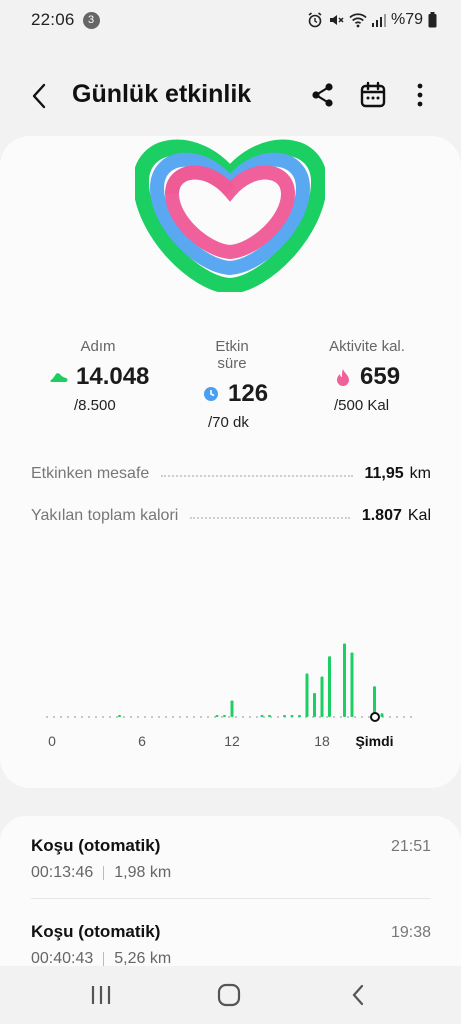 Image resolution: width=461 pixels, height=1024 pixels. What do you see at coordinates (410, 932) in the screenshot?
I see `activity-time: 19:38` at bounding box center [410, 932].